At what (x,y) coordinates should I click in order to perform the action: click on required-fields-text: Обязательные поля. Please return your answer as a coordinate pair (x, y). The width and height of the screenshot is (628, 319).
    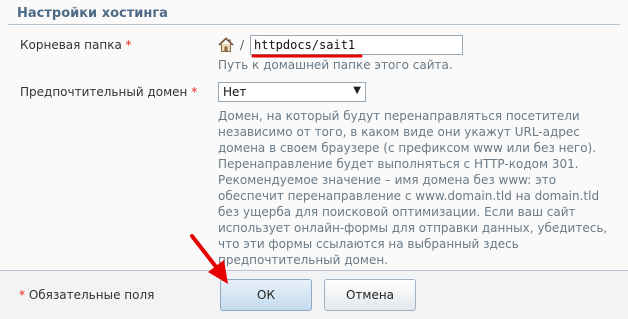
    Looking at the image, I should click on (91, 295).